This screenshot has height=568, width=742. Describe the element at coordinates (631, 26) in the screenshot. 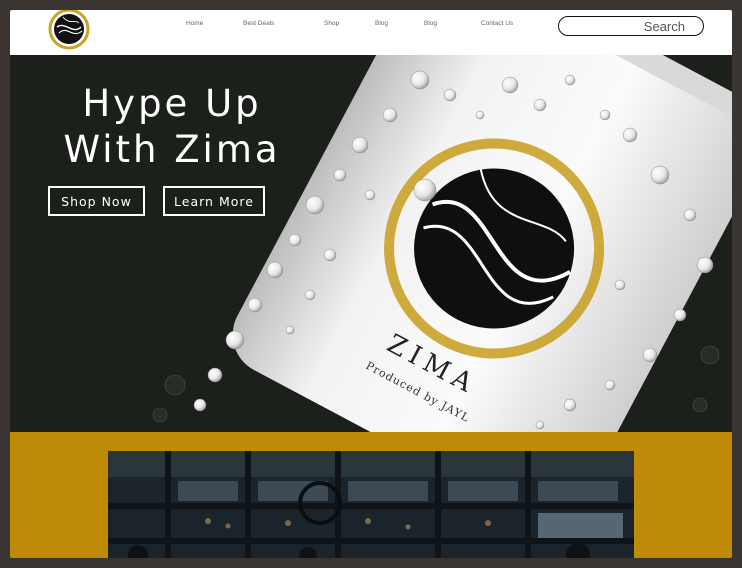

I see `search-input: Search` at that location.